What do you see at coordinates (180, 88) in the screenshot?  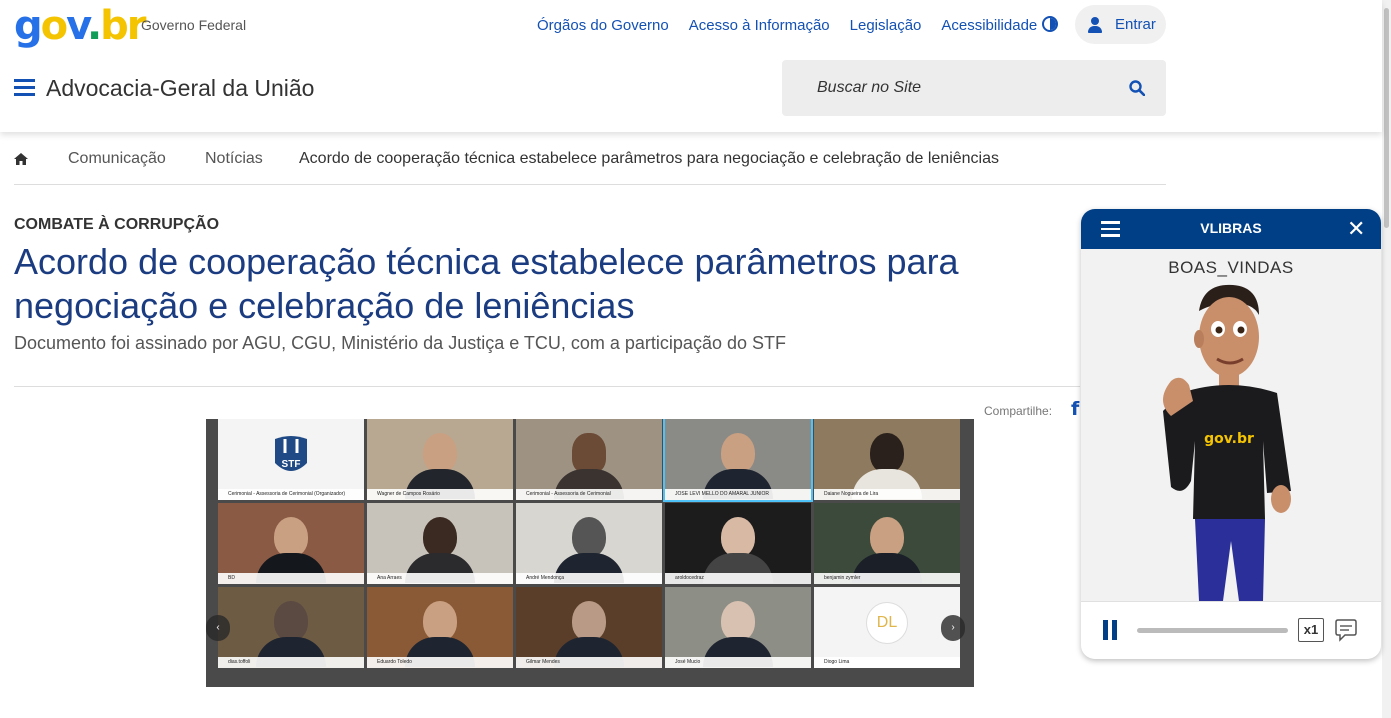 I see `site-title: Advocacia-Geral da União` at bounding box center [180, 88].